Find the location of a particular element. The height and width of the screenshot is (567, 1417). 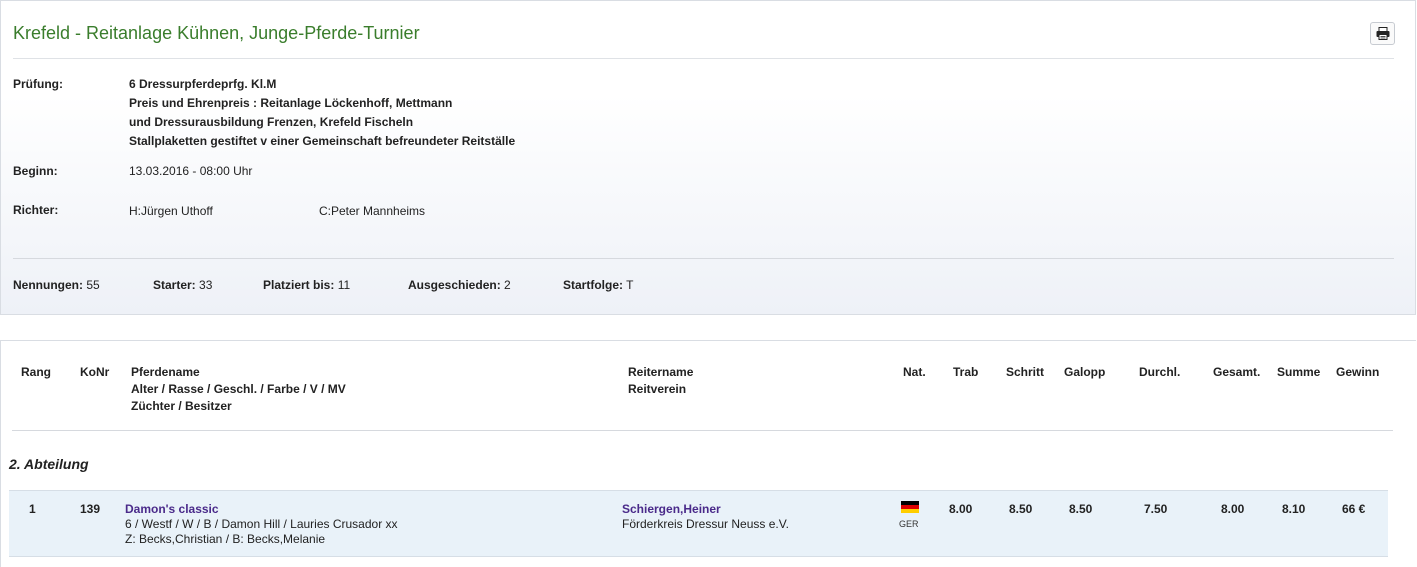

col-header-trab: Trab is located at coordinates (966, 372).